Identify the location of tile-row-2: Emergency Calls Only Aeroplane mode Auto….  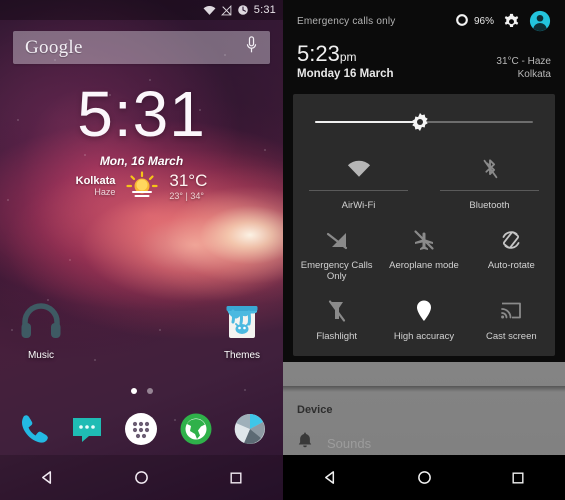
(424, 250).